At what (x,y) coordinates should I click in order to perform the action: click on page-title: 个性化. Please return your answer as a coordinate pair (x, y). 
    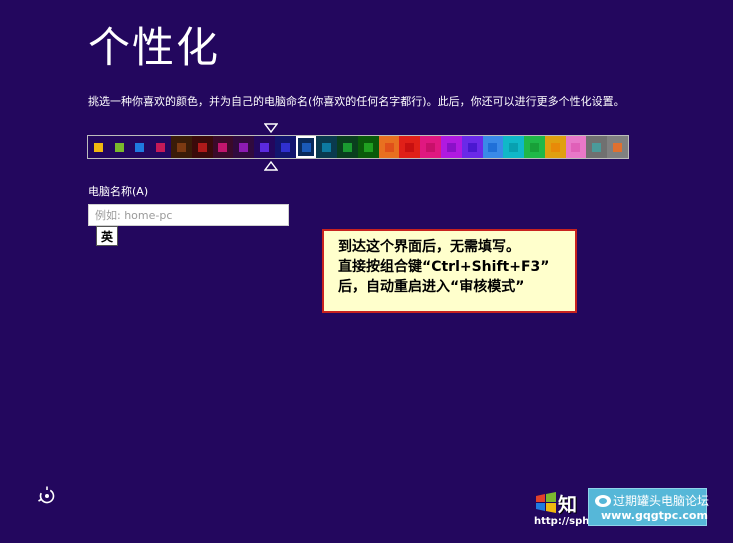
    Looking at the image, I should click on (154, 47).